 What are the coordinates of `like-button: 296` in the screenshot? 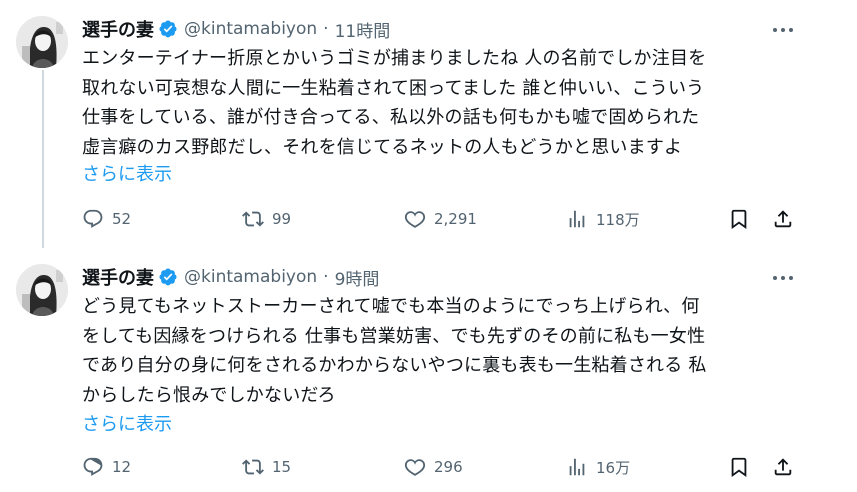 It's located at (433, 467).